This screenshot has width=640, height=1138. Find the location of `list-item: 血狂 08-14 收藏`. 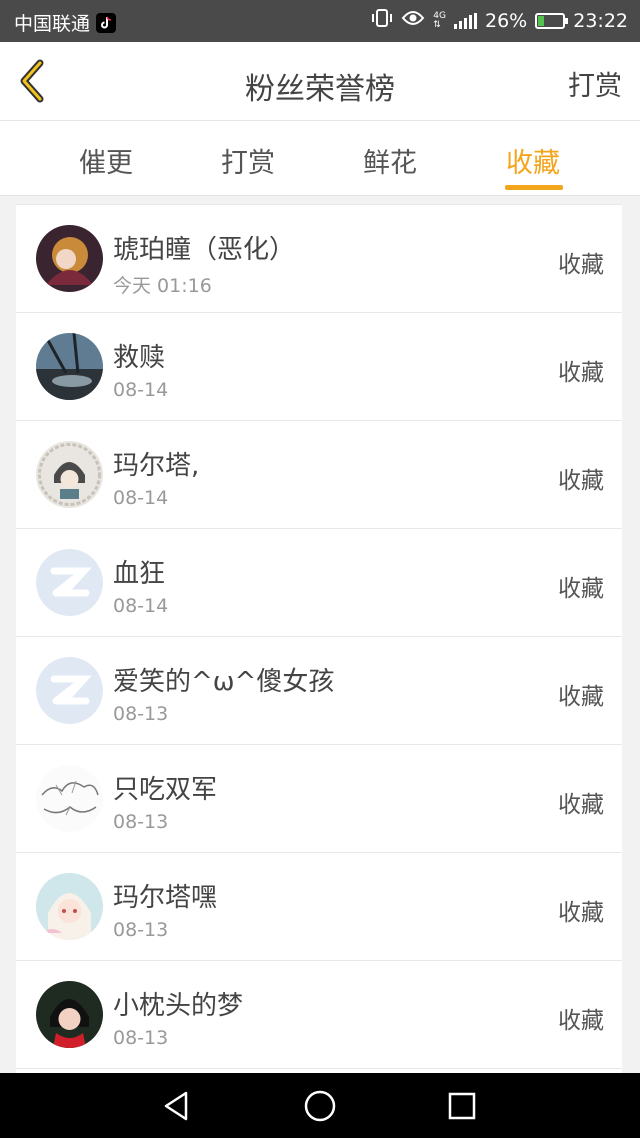

list-item: 血狂 08-14 收藏 is located at coordinates (319, 583).